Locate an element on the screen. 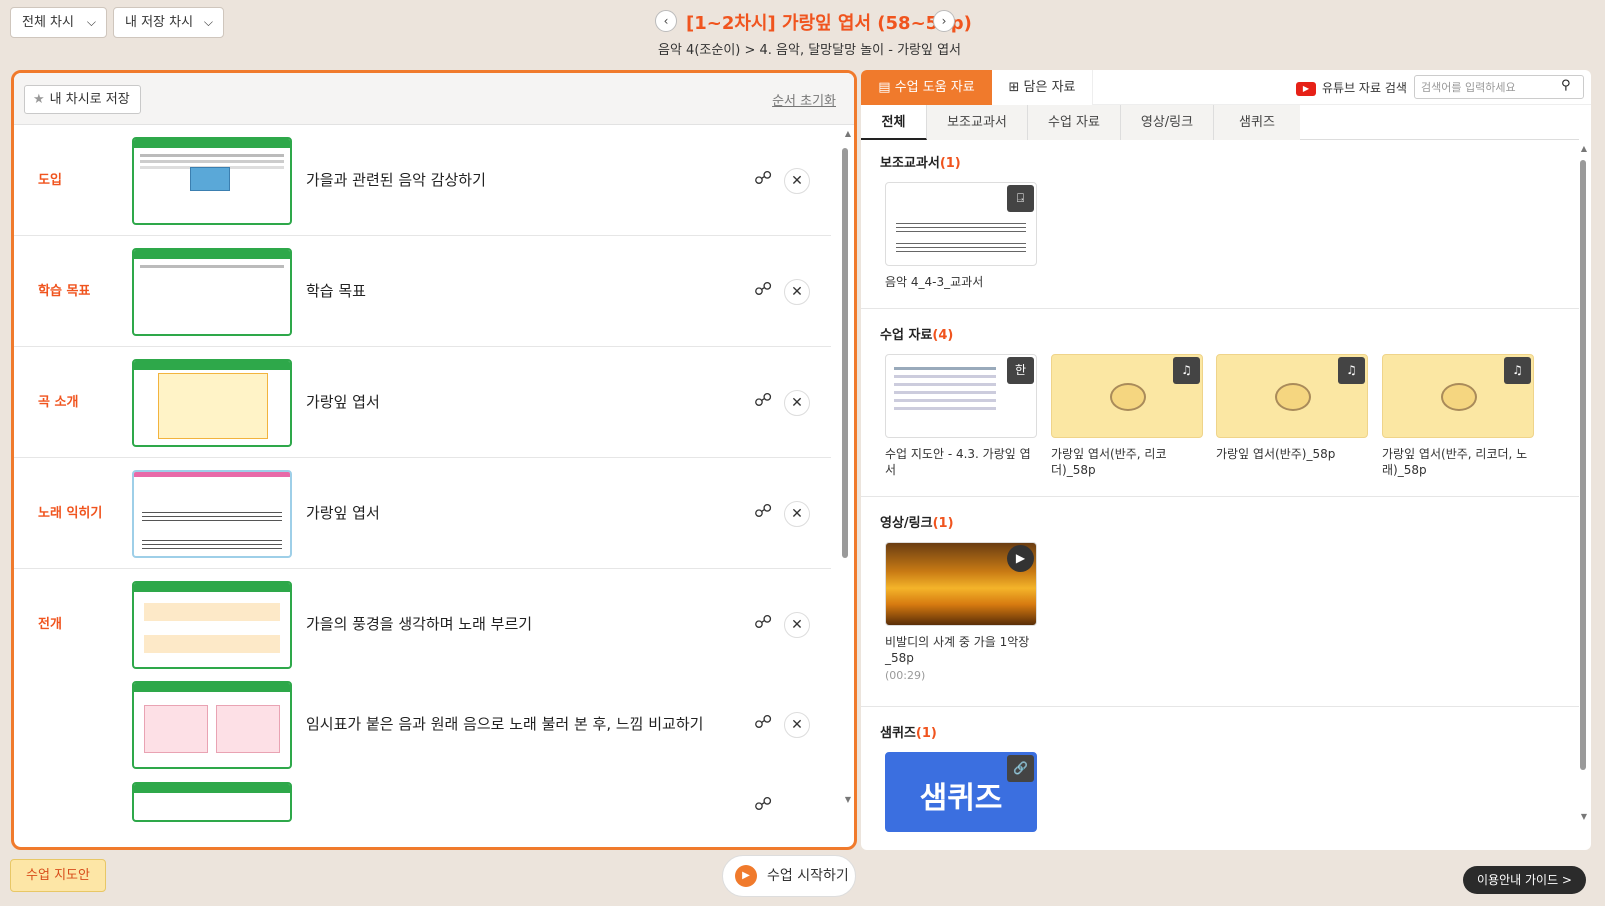 The height and width of the screenshot is (906, 1605). stage-label: 전개 is located at coordinates (50, 624).